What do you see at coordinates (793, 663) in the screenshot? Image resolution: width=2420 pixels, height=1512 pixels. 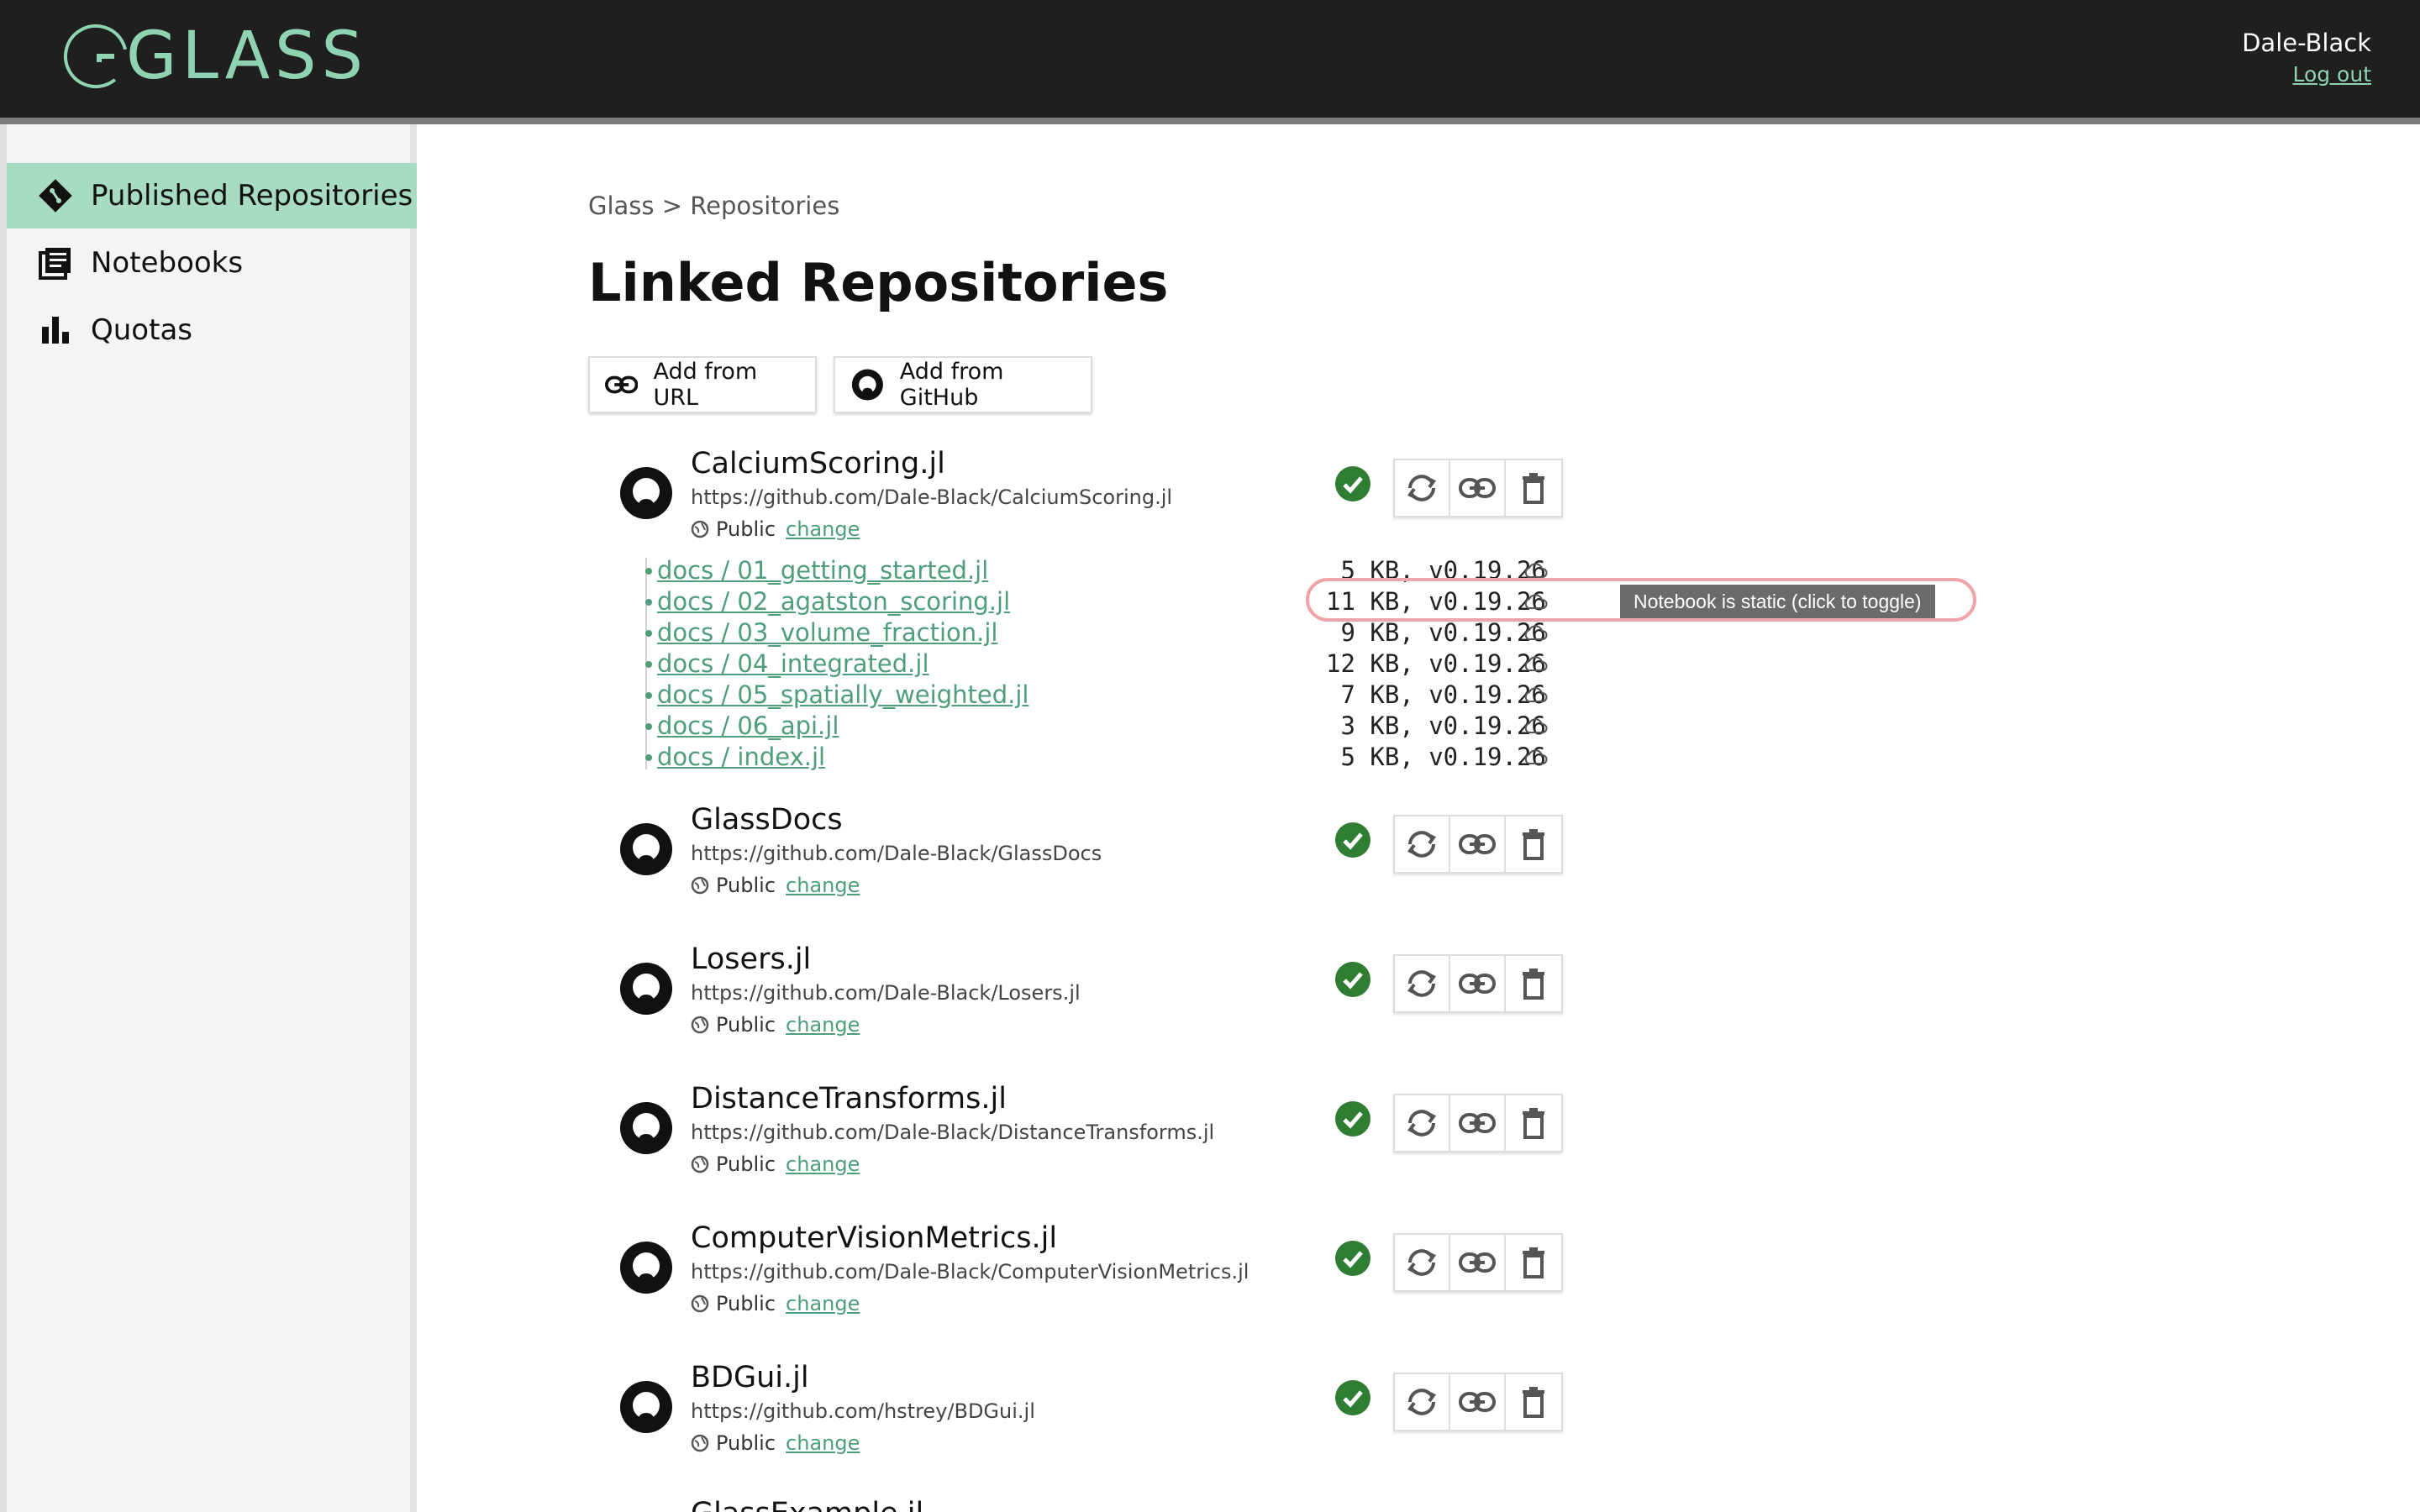 I see `notebook-link: docs / 04_integrated.jl` at bounding box center [793, 663].